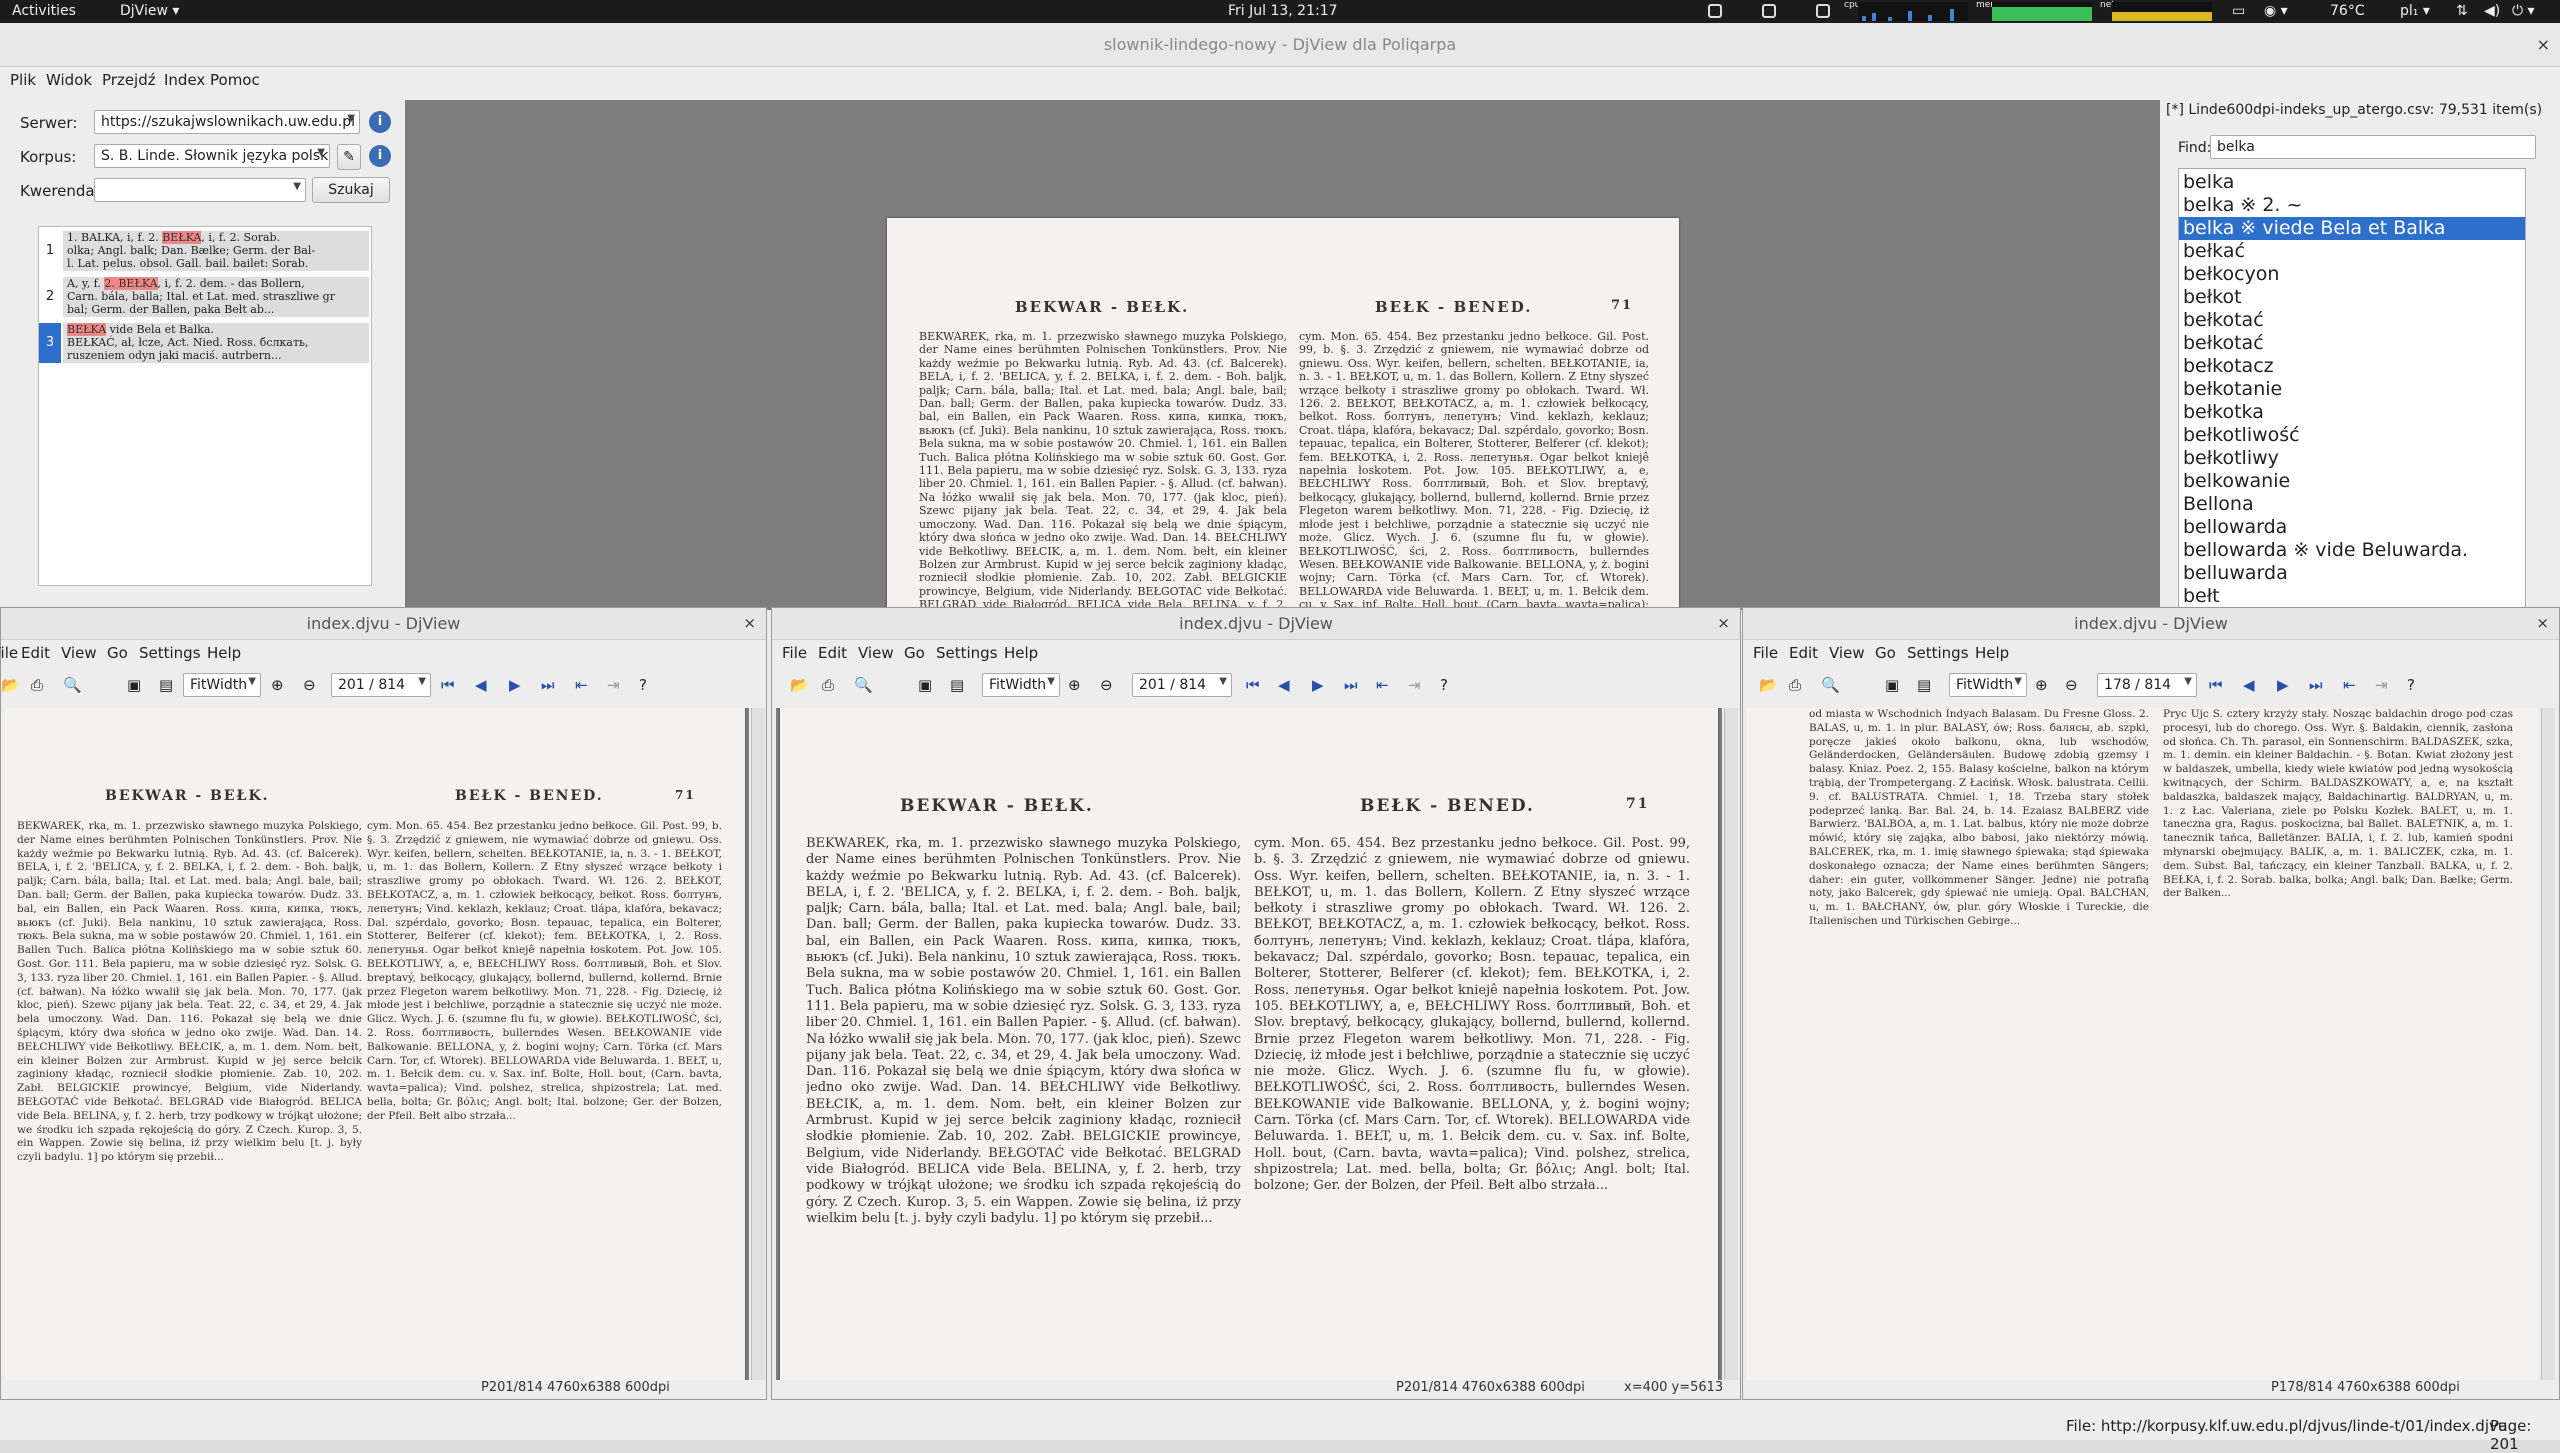  Describe the element at coordinates (381, 685) in the screenshot. I see `page-field: 201 / 814 ▼` at that location.